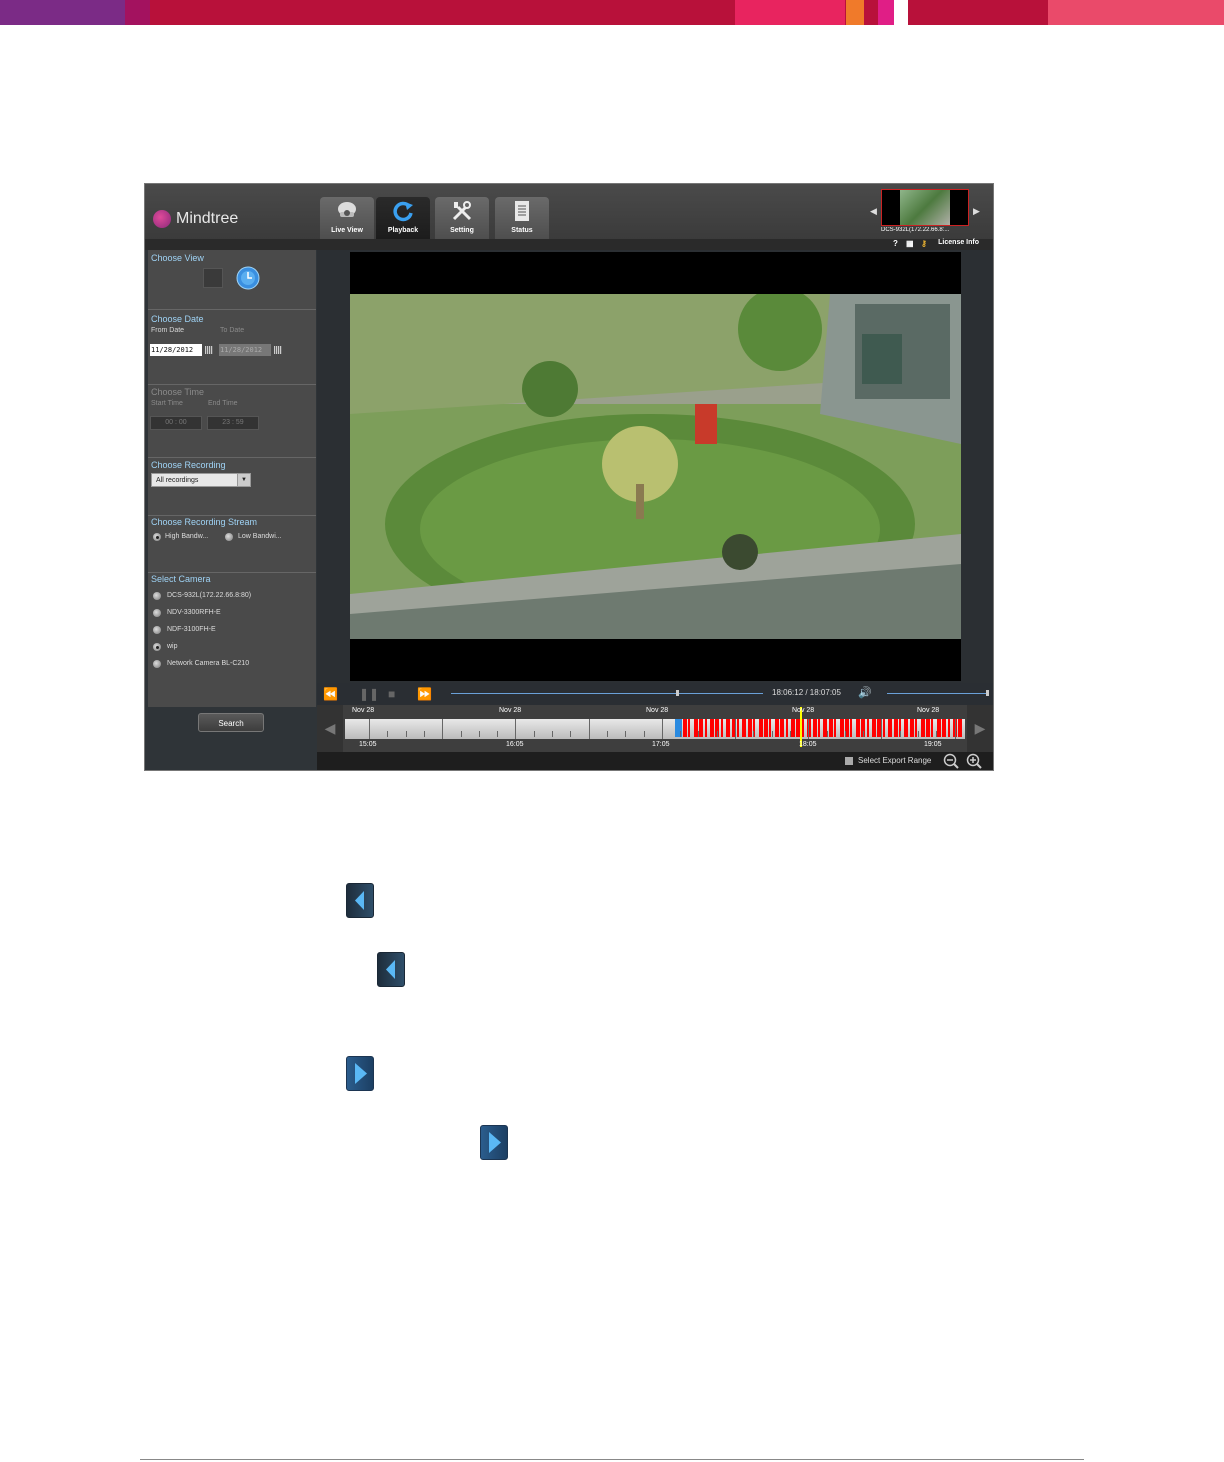  What do you see at coordinates (248, 278) in the screenshot?
I see `clock-view-icon` at bounding box center [248, 278].